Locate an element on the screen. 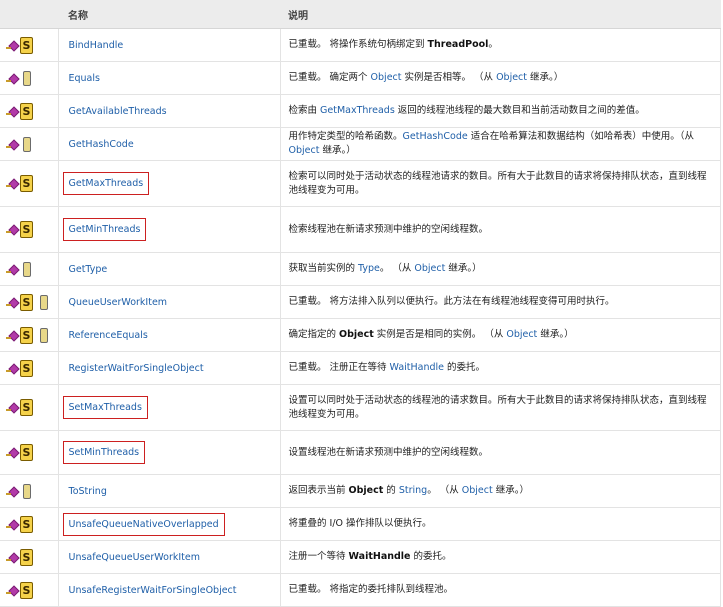  member-name-link: SetMinThreads is located at coordinates (104, 452).